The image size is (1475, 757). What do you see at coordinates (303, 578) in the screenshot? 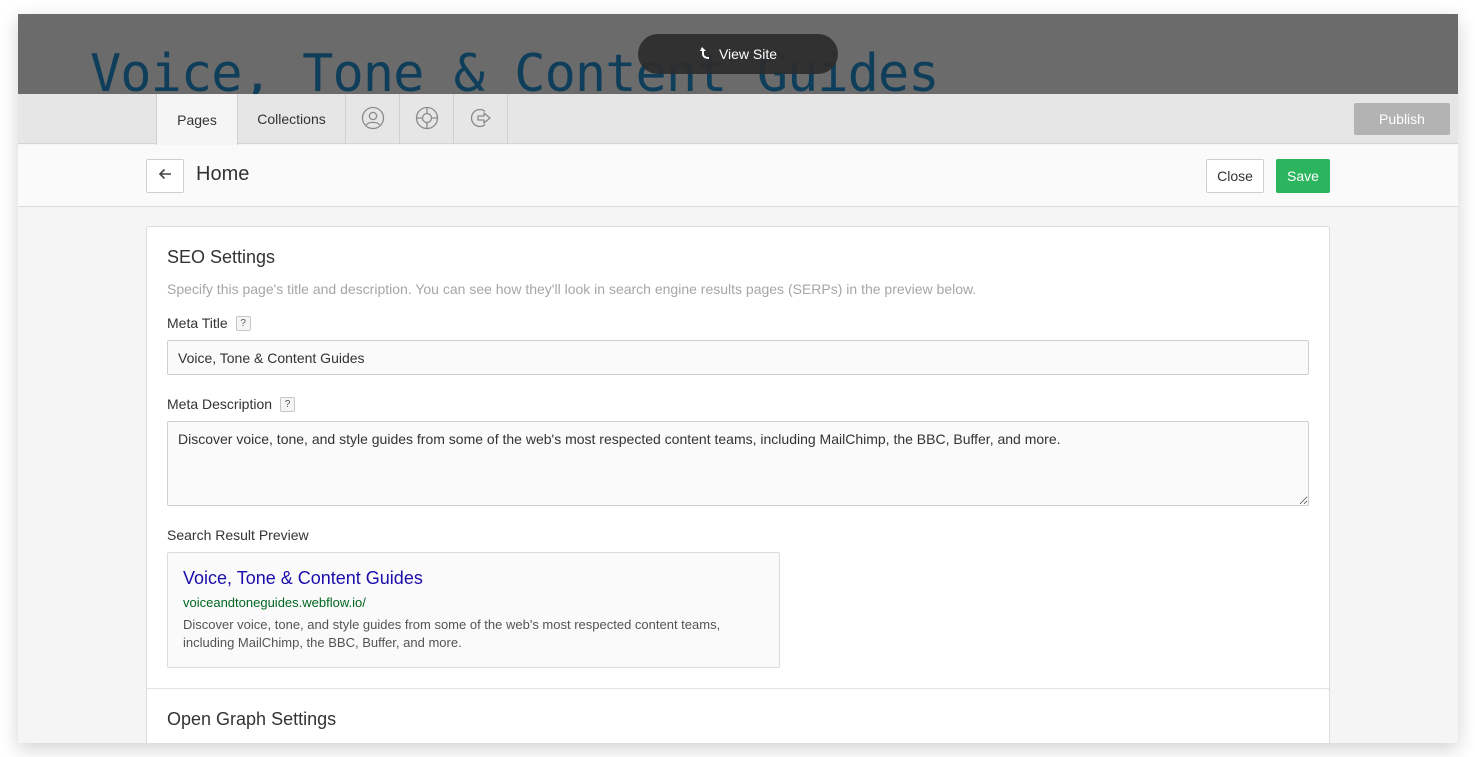
I see `preview-title: Voice, Tone & Content Guides` at bounding box center [303, 578].